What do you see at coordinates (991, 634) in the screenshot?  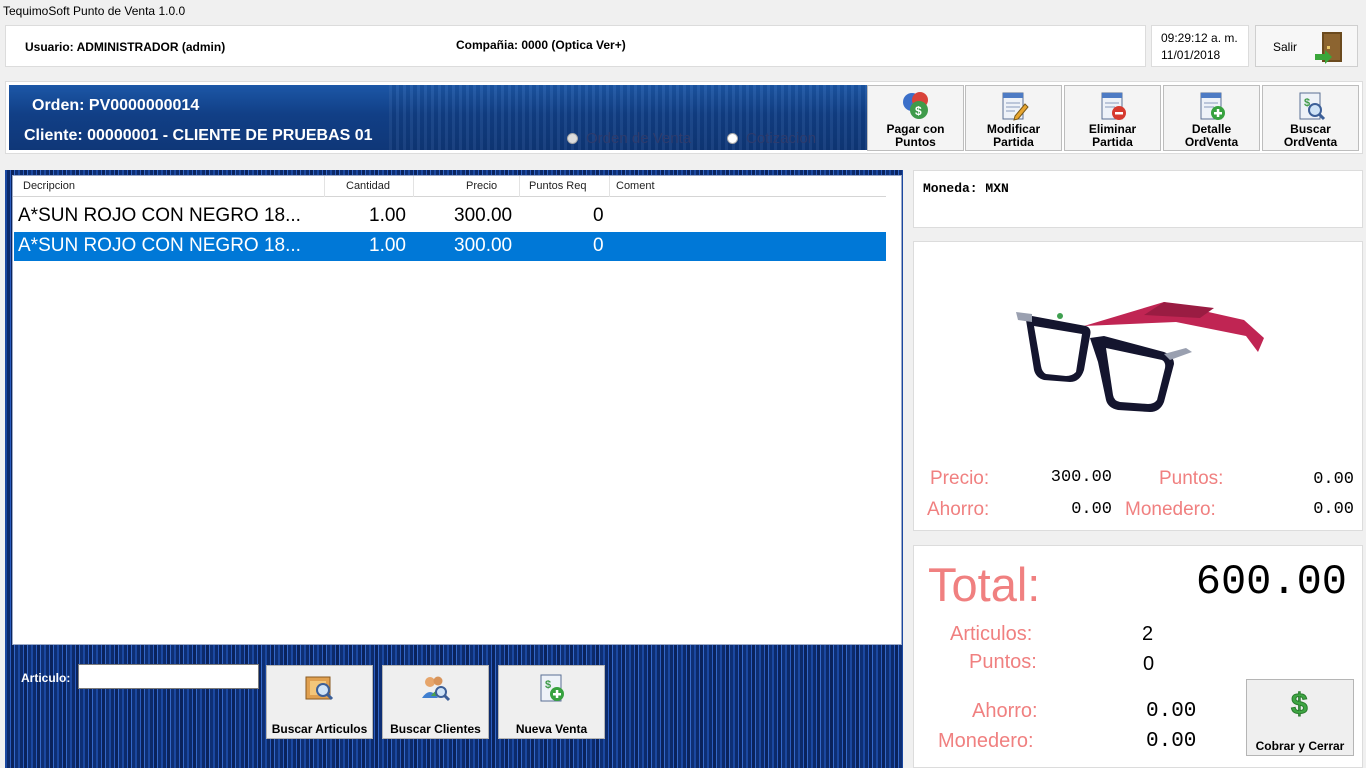 I see `articulos-label: Articulos:` at bounding box center [991, 634].